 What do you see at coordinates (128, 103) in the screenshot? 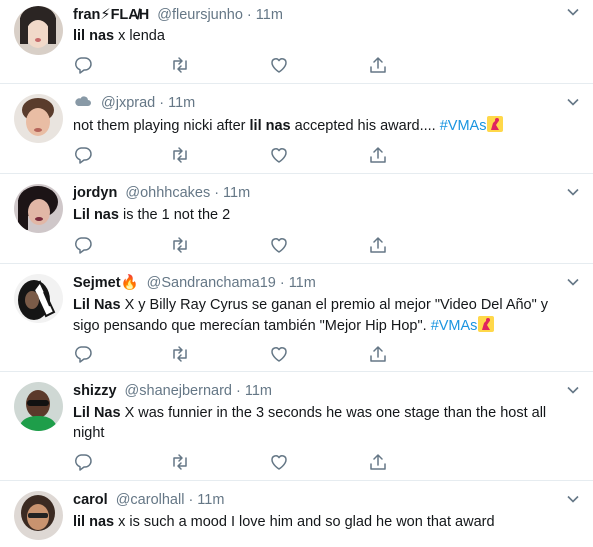
I see `user-handle: @jxprad` at bounding box center [128, 103].